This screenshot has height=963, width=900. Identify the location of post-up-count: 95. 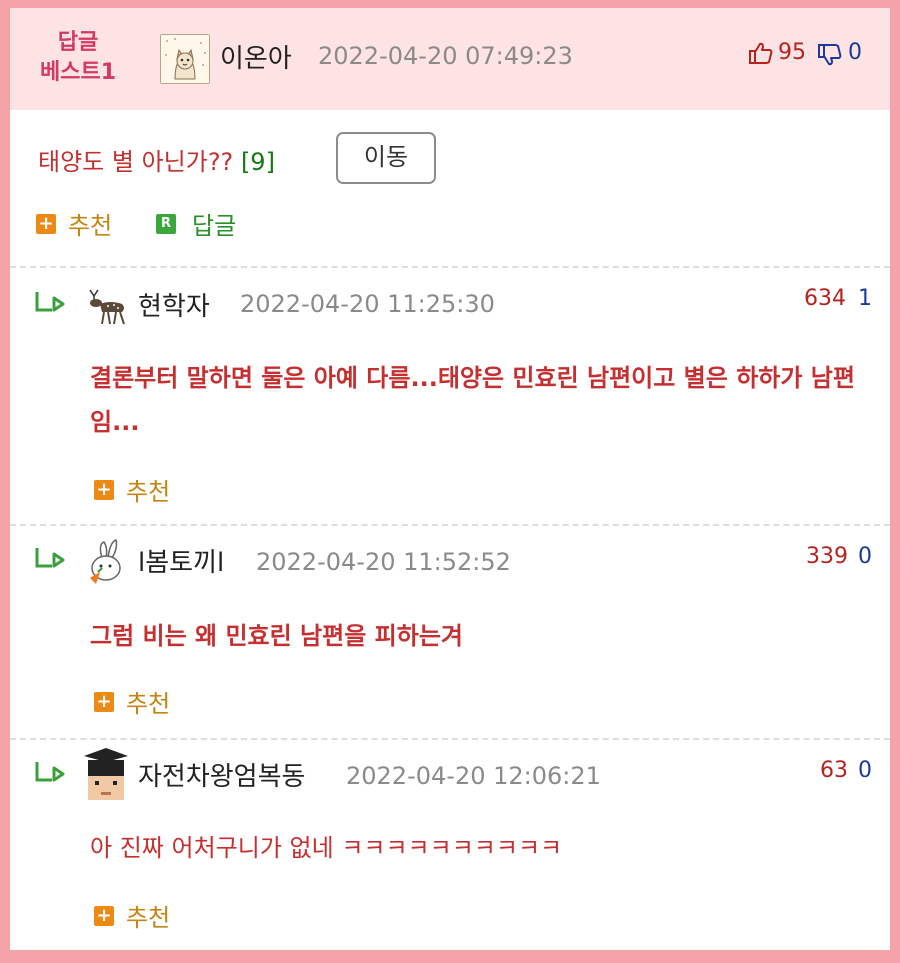
(792, 52).